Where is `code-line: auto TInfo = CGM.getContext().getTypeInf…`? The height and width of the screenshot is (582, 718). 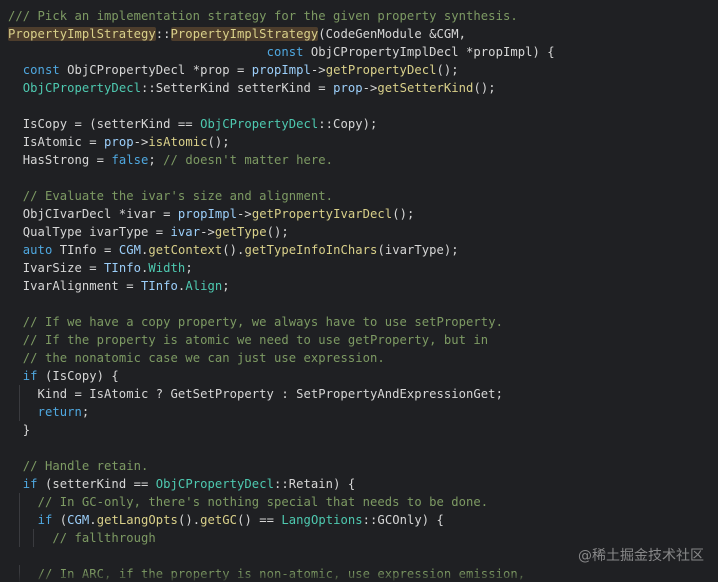 code-line: auto TInfo = CGM.getContext().getTypeInf… is located at coordinates (359, 250).